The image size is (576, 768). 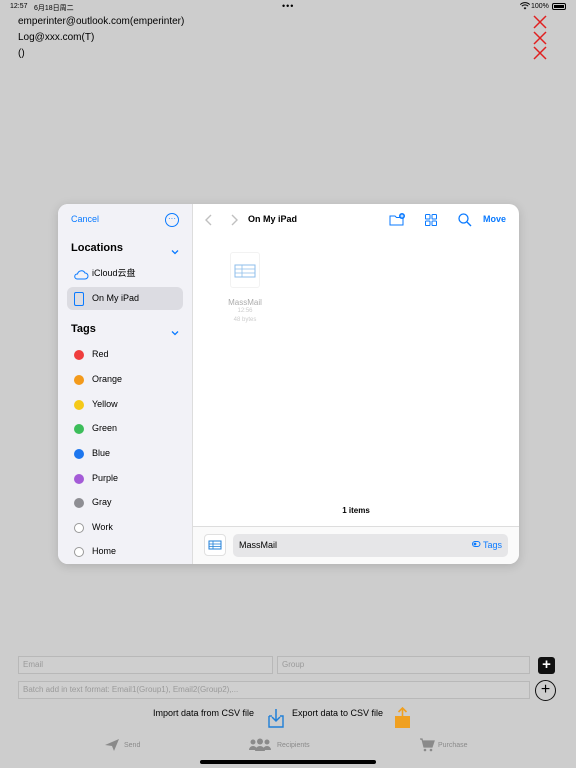 What do you see at coordinates (125, 551) in the screenshot?
I see `sidebar-item-tag-home: Home` at bounding box center [125, 551].